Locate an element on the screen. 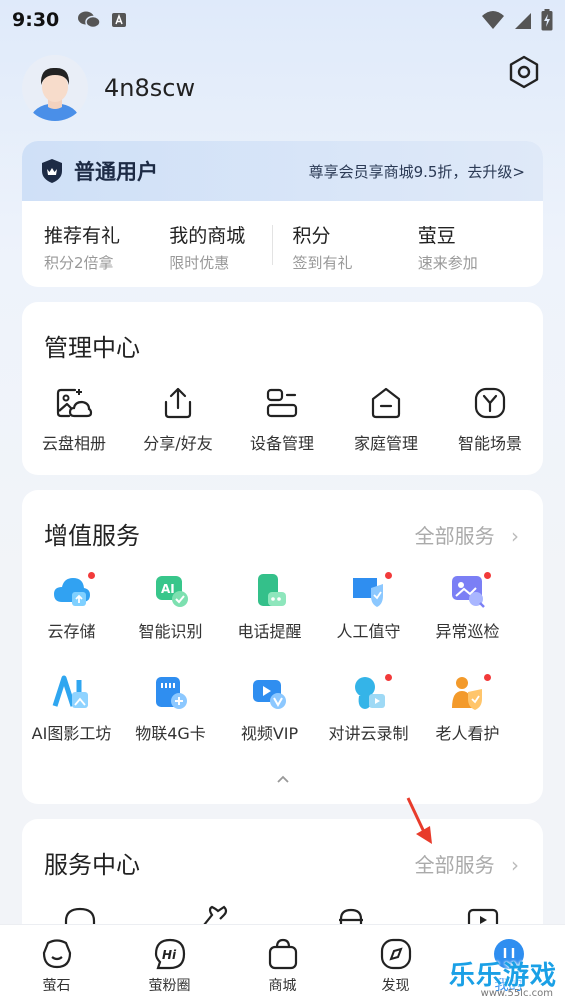 This screenshot has height=1004, width=565. hi-circle-icon: Hi is located at coordinates (169, 954).